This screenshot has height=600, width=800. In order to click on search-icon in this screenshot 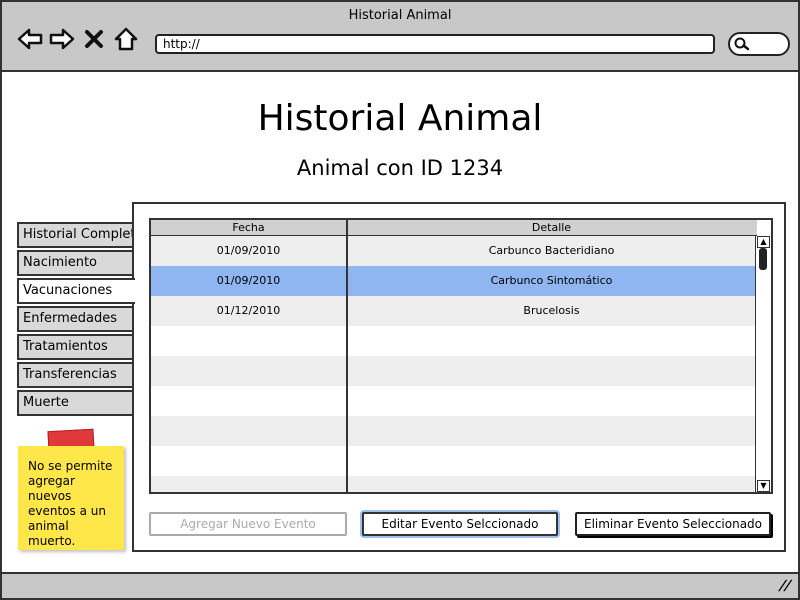, I will do `click(742, 44)`.